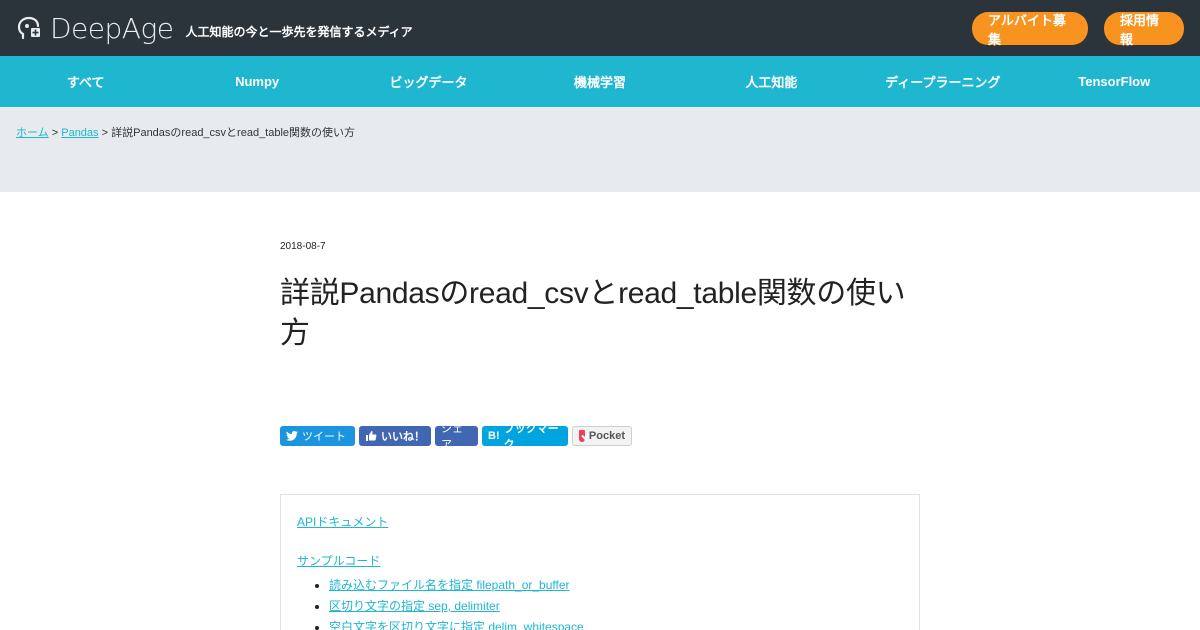 The height and width of the screenshot is (630, 1200). Describe the element at coordinates (303, 246) in the screenshot. I see `publish-date: 2018-08-7` at that location.